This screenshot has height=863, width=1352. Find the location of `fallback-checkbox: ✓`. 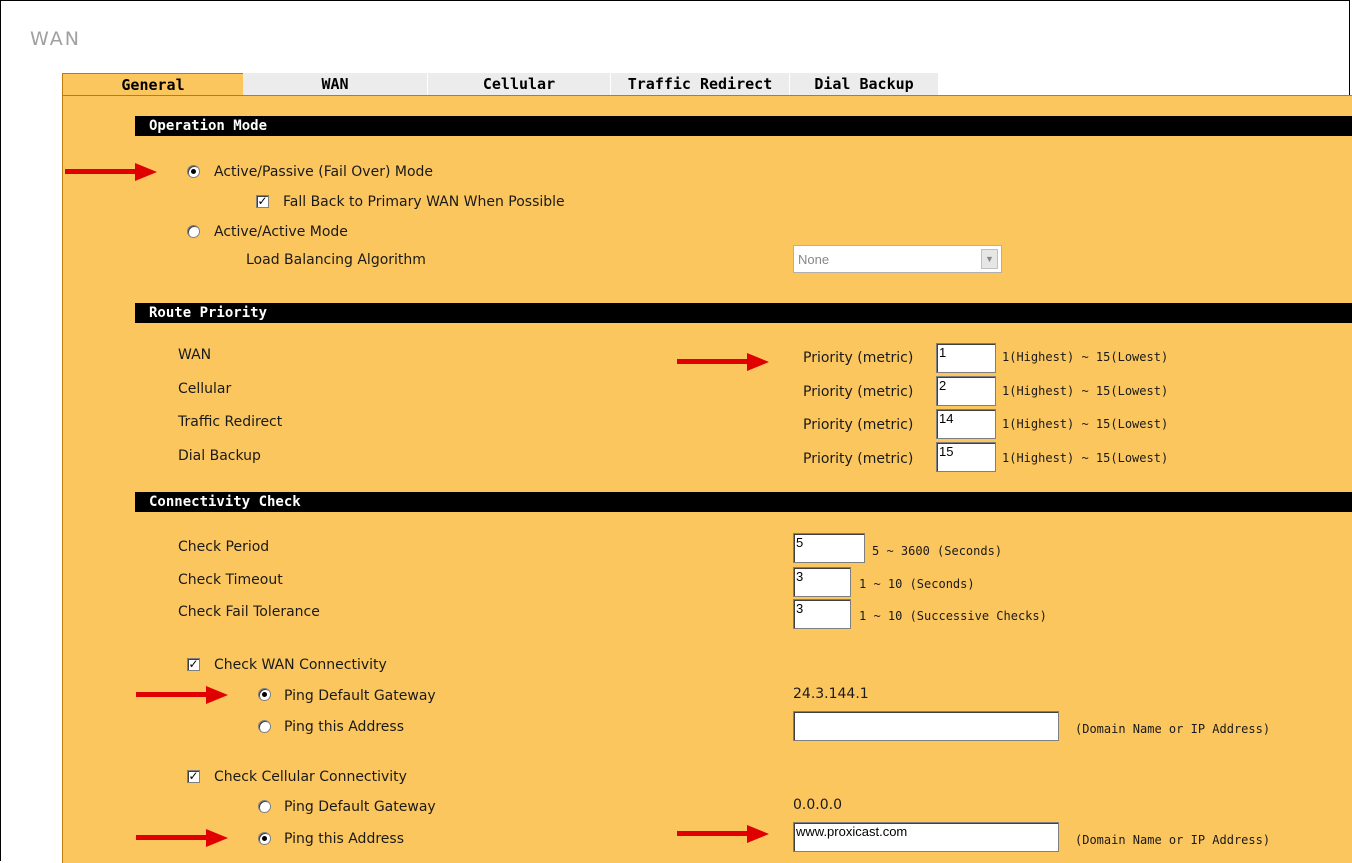

fallback-checkbox: ✓ is located at coordinates (262, 201).